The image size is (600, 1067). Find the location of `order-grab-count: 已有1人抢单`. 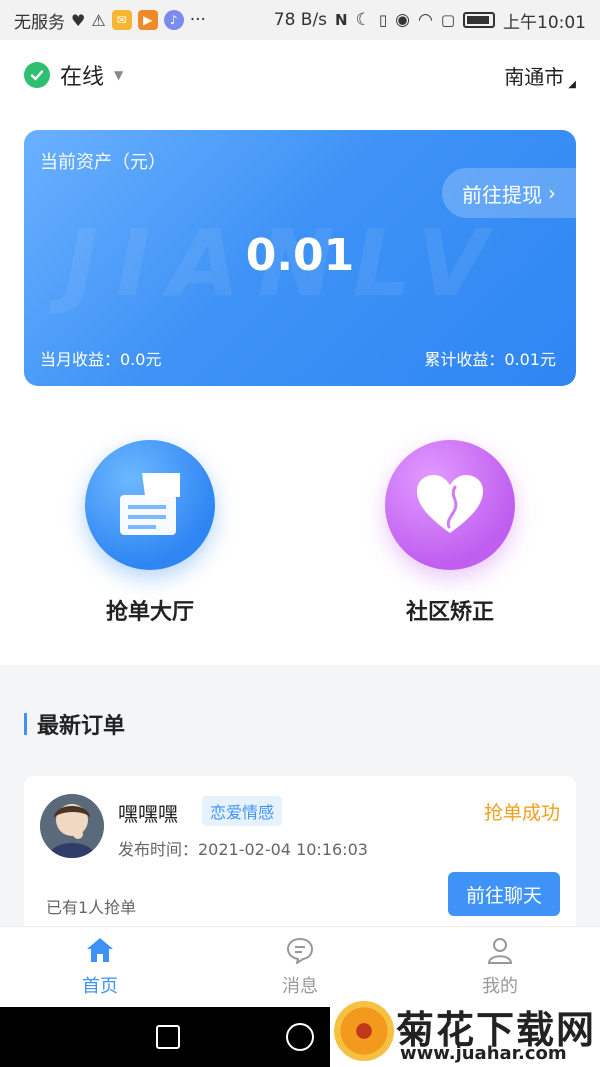

order-grab-count: 已有1人抢单 is located at coordinates (91, 907).